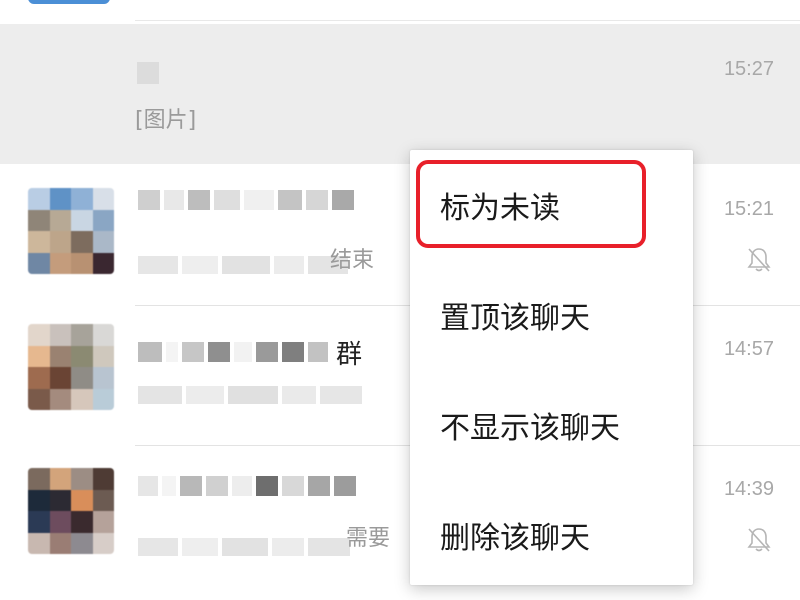  What do you see at coordinates (349, 355) in the screenshot?
I see `chat-name: 群` at bounding box center [349, 355].